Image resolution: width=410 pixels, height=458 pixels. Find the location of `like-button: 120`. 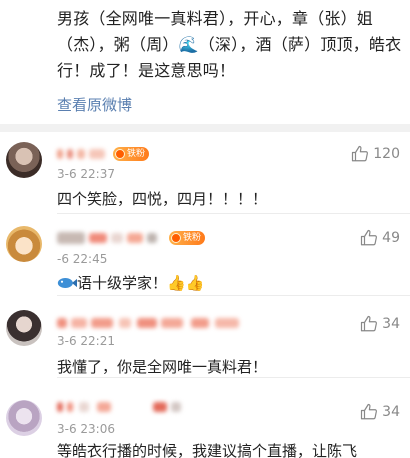

like-button: 120 is located at coordinates (375, 154).